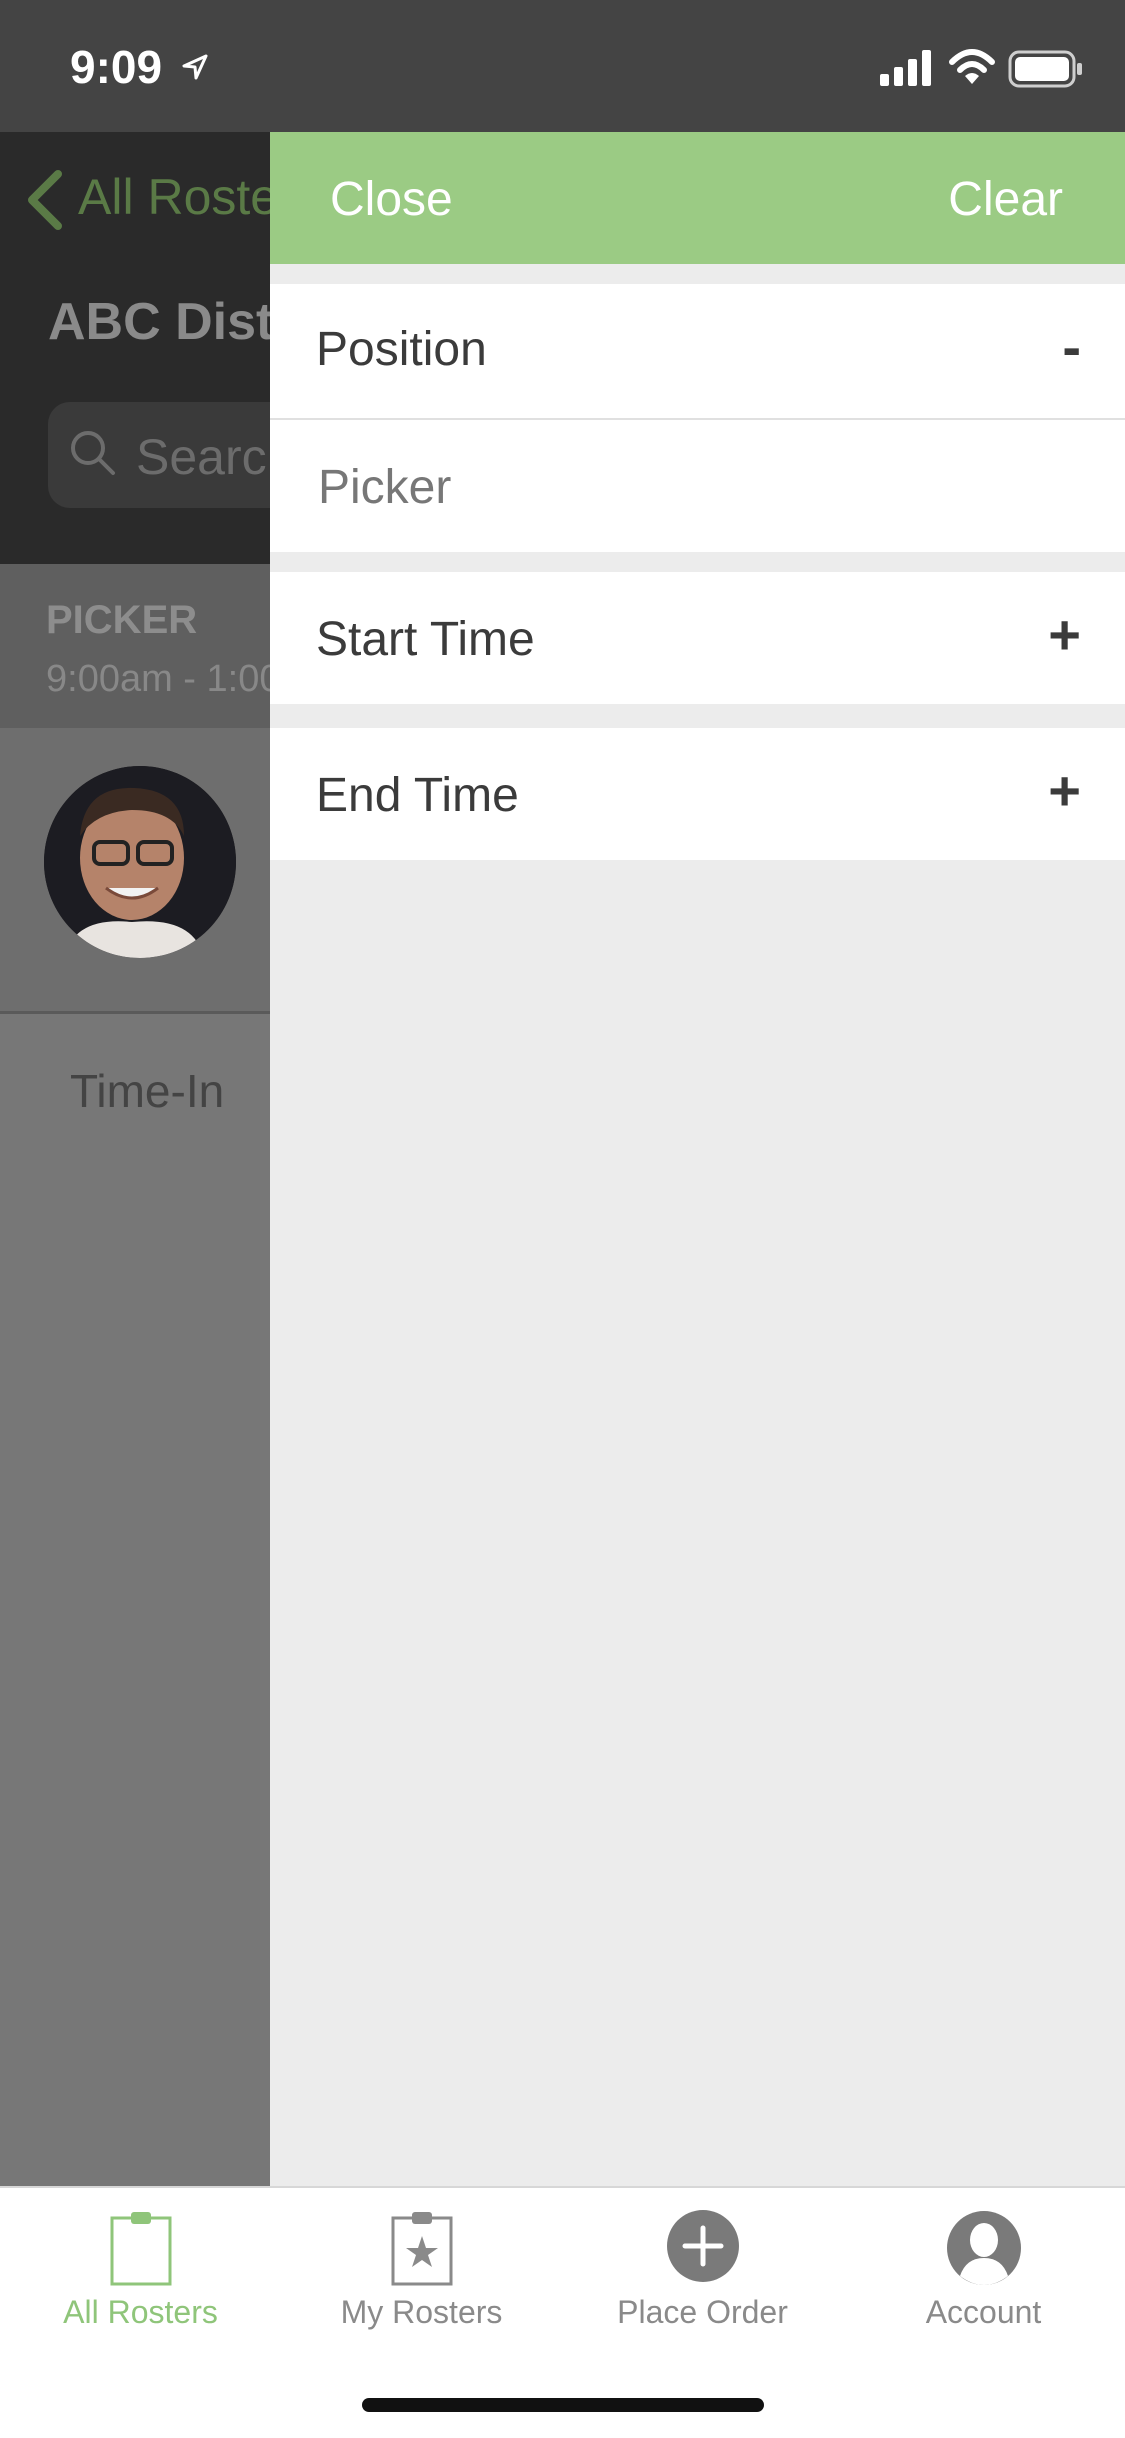 Image resolution: width=1125 pixels, height=2438 pixels. Describe the element at coordinates (425, 639) in the screenshot. I see `filter-start-time-label: Start Time` at that location.